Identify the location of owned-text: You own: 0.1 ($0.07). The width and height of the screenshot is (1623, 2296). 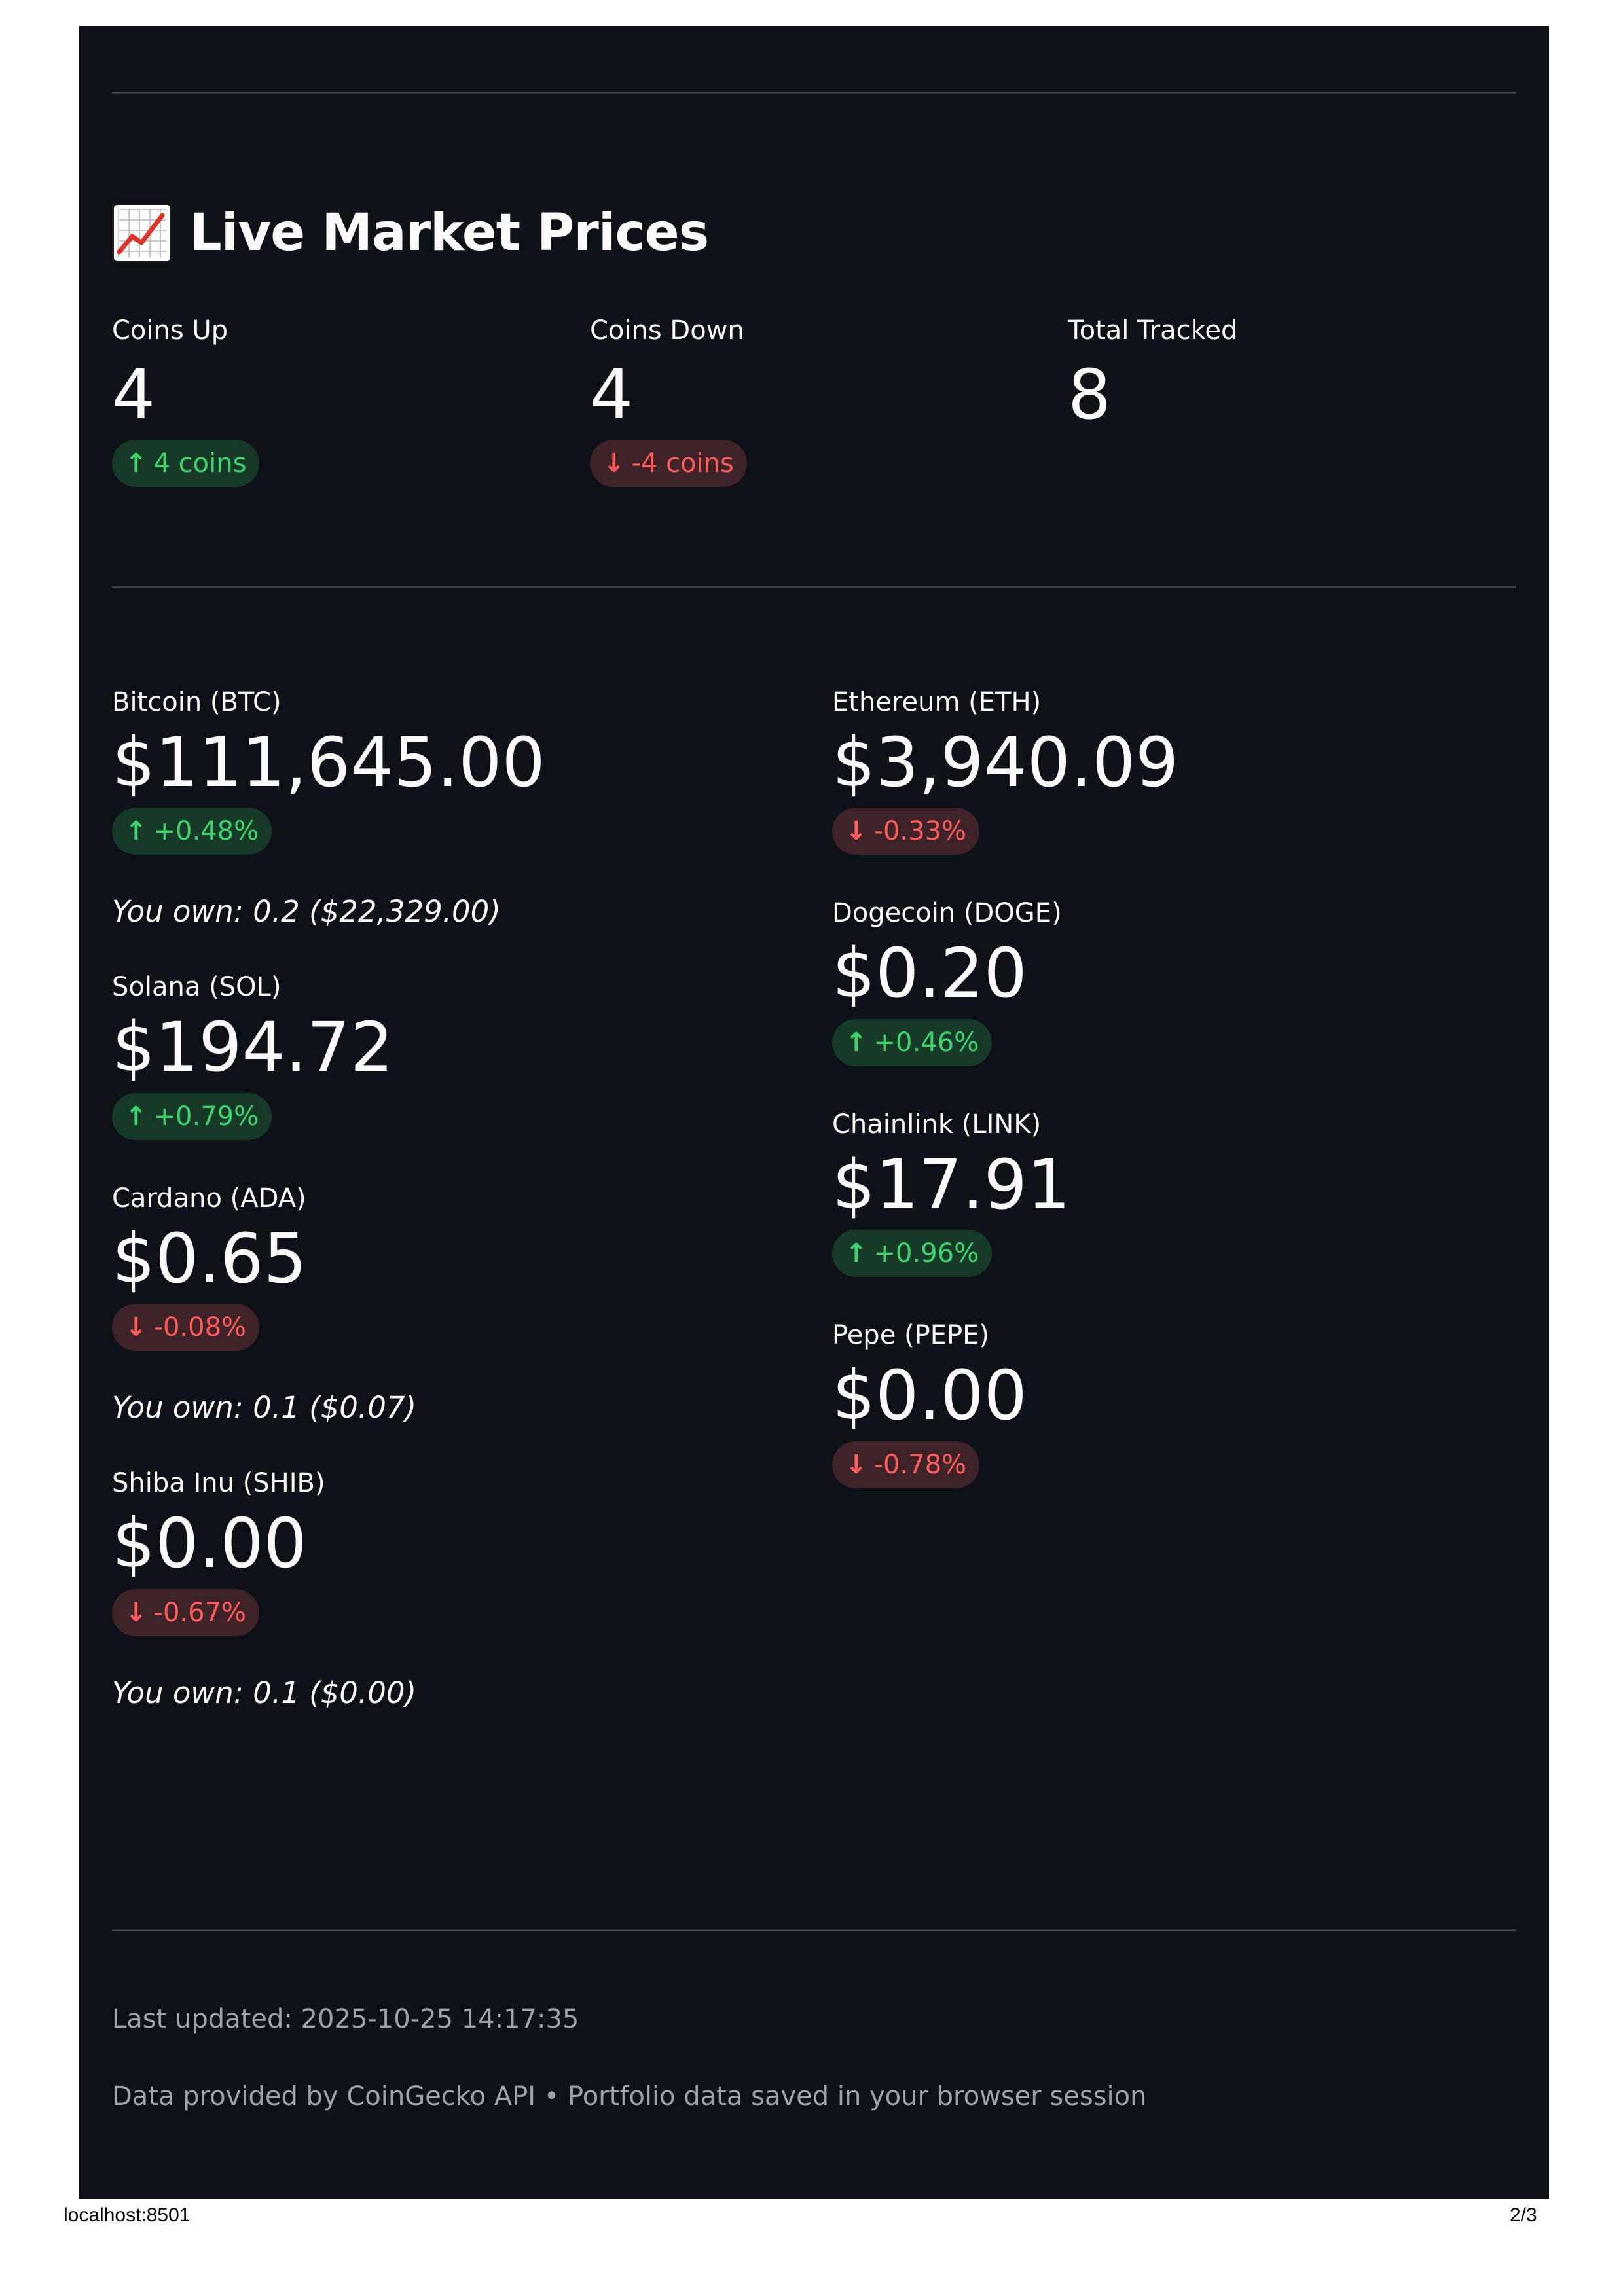
(264, 1408).